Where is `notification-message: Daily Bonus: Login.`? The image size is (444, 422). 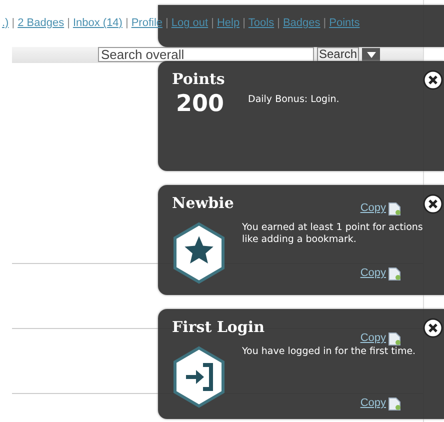
notification-message: Daily Bonus: Login. is located at coordinates (294, 100).